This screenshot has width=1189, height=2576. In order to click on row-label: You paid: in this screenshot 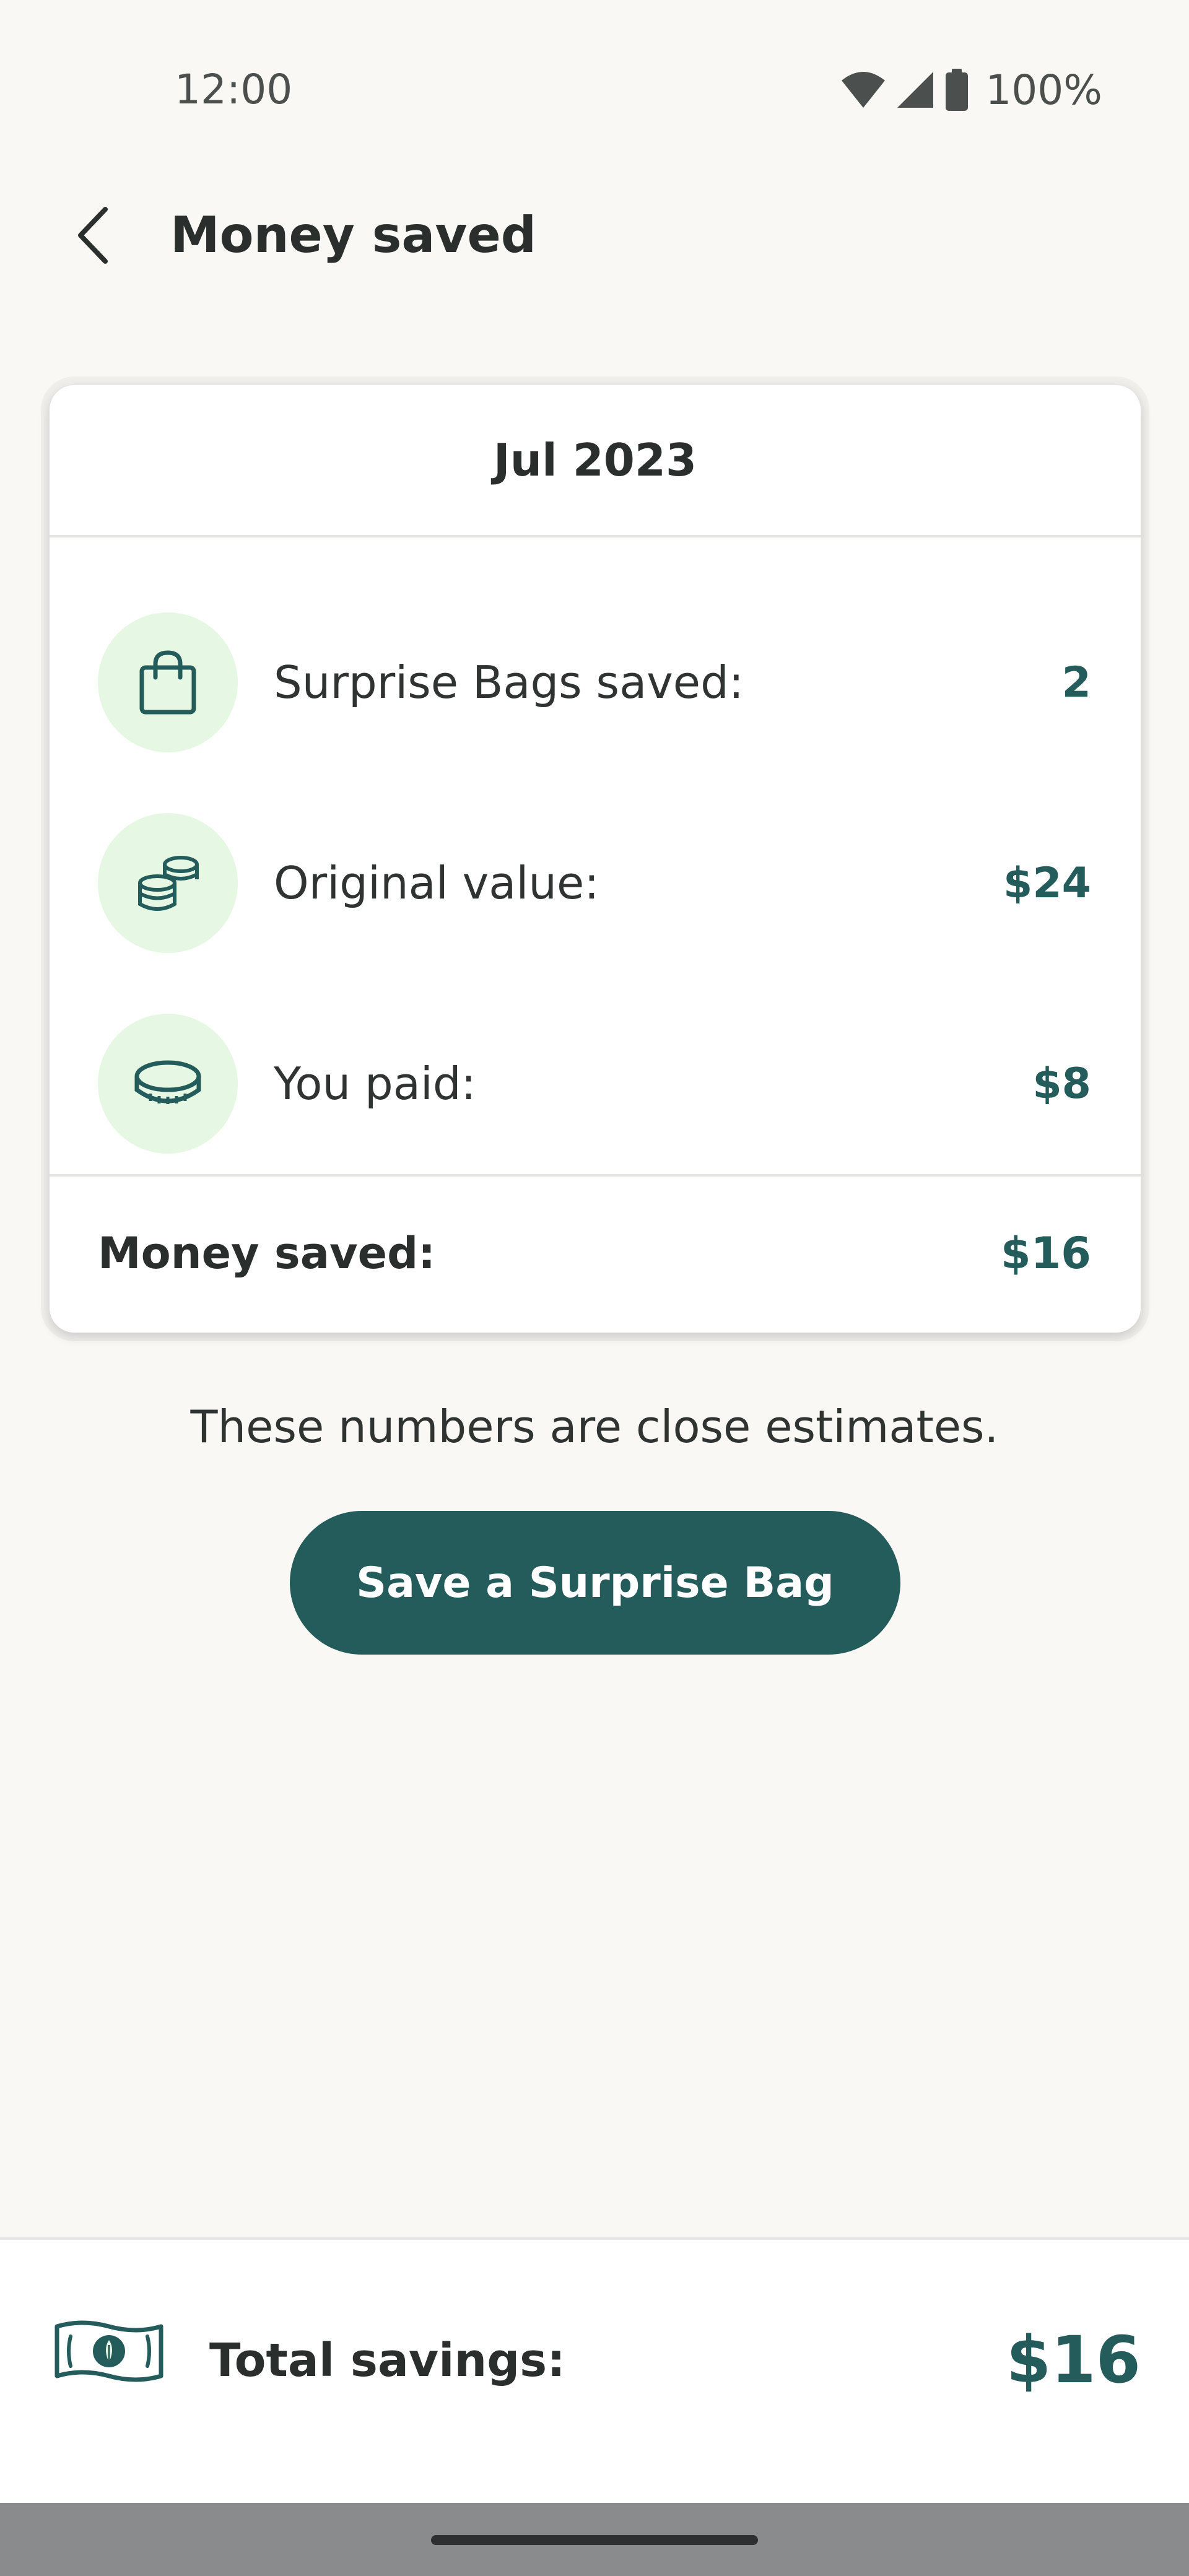, I will do `click(375, 1084)`.